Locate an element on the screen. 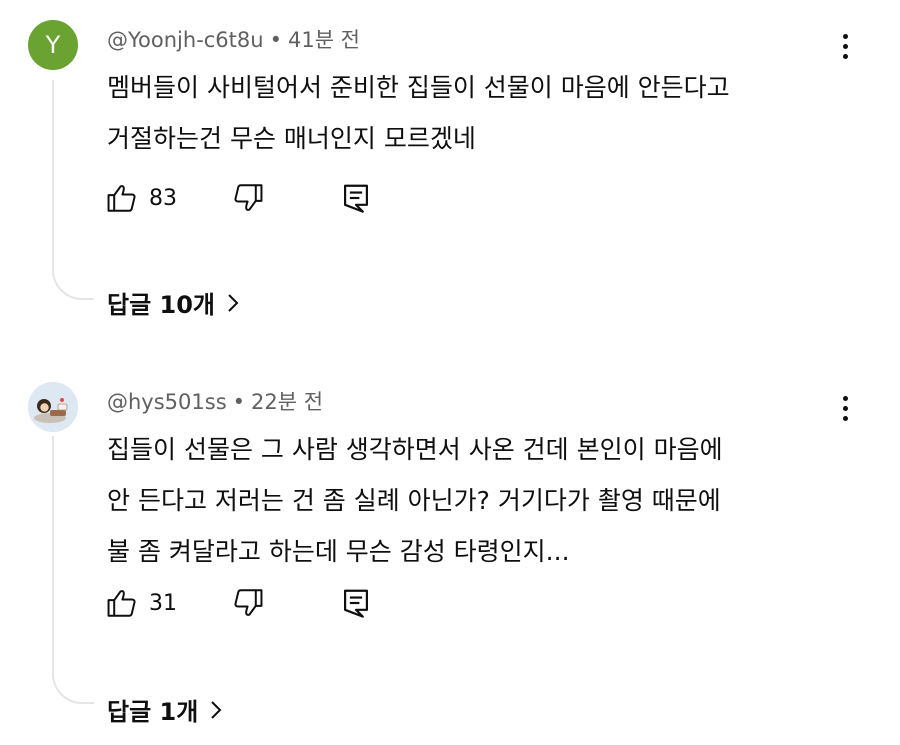 The image size is (900, 745). comment-line: 집들이 선물은 그 사람 생각하면서 사온 건데 본인이 마음에 is located at coordinates (415, 449).